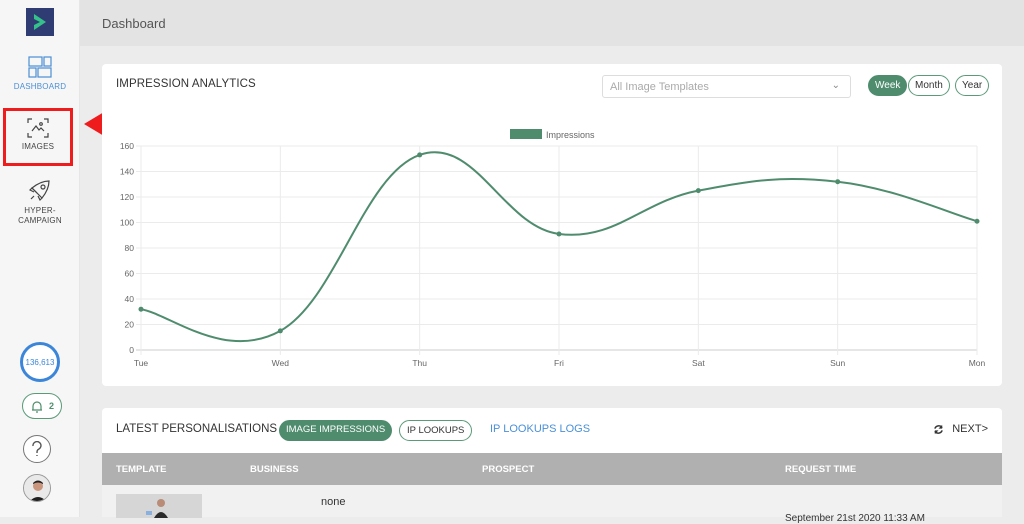 This screenshot has width=1024, height=524. Describe the element at coordinates (552, 469) in the screenshot. I see `table-header: TEMPLATE BUSINESS PROSPECT REQUEST TIME` at that location.